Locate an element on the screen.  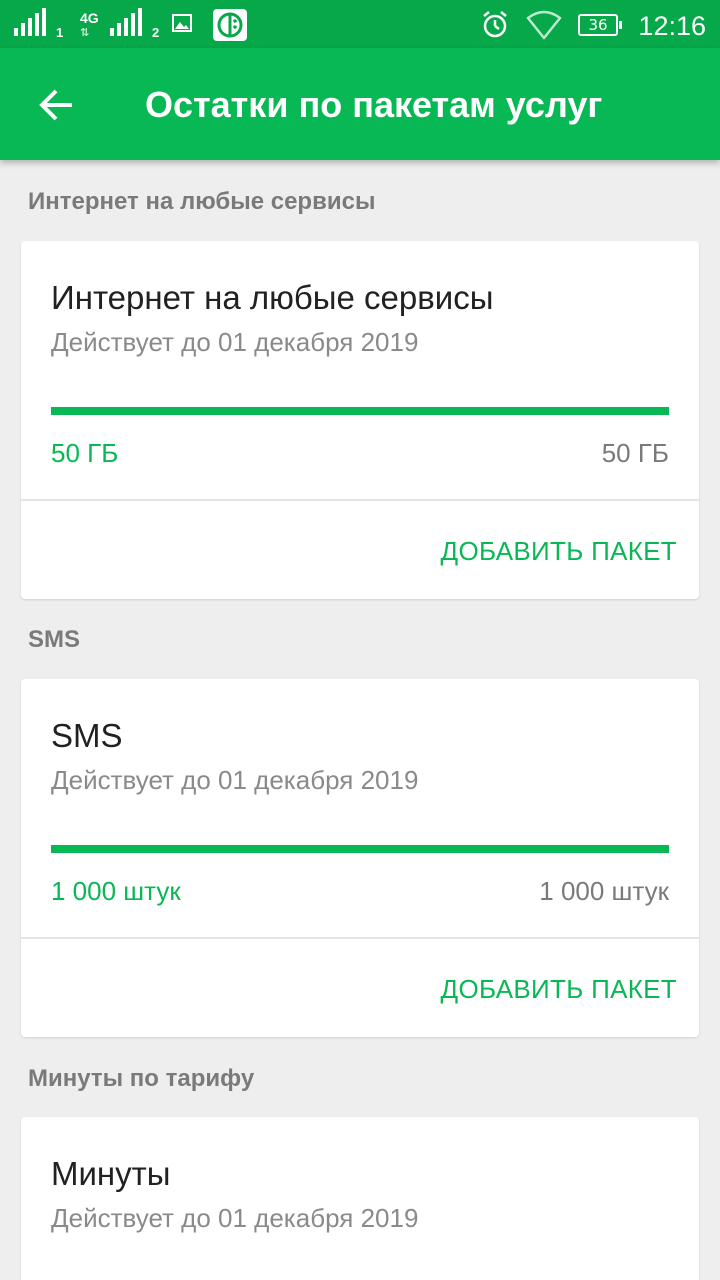
remaining-amount: 1 000 штук is located at coordinates (116, 891).